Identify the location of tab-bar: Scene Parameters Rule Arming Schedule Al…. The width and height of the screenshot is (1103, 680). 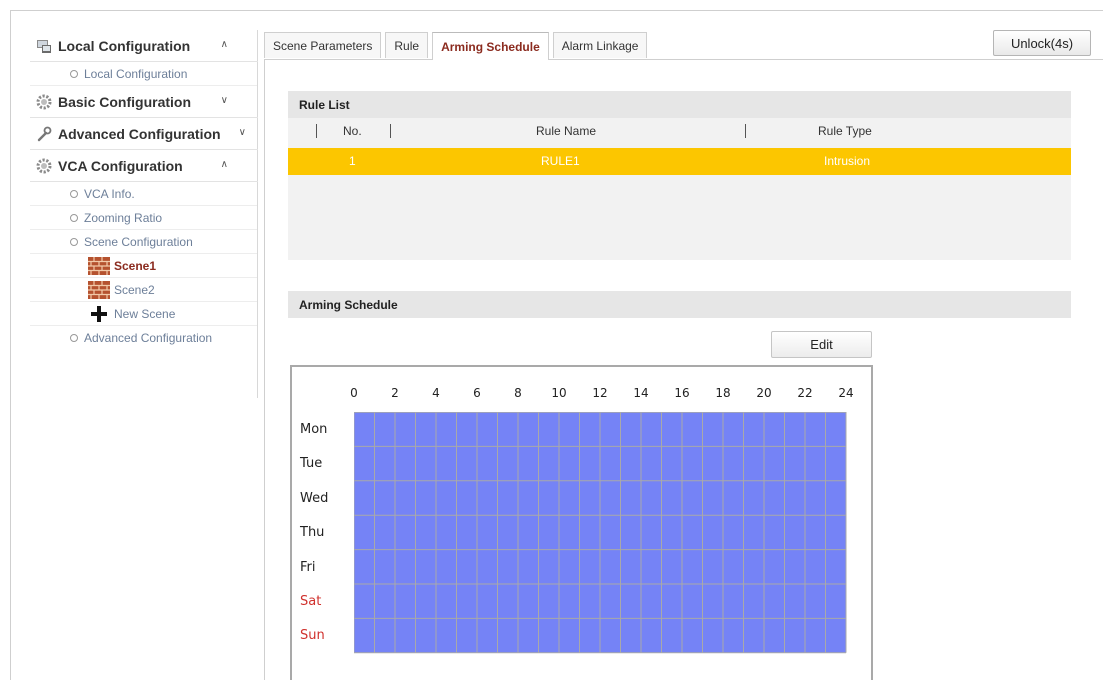
(457, 46).